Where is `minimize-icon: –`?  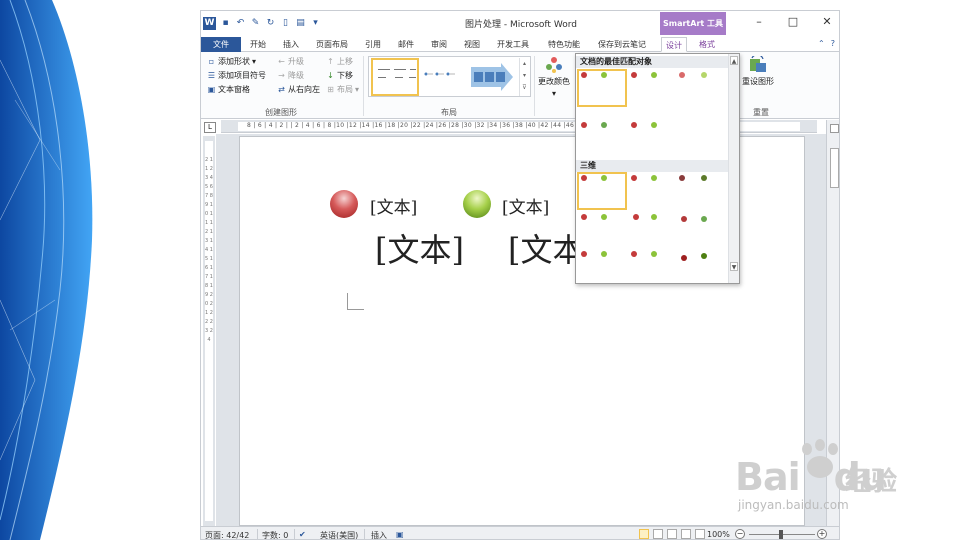
minimize-icon: – is located at coordinates (759, 22).